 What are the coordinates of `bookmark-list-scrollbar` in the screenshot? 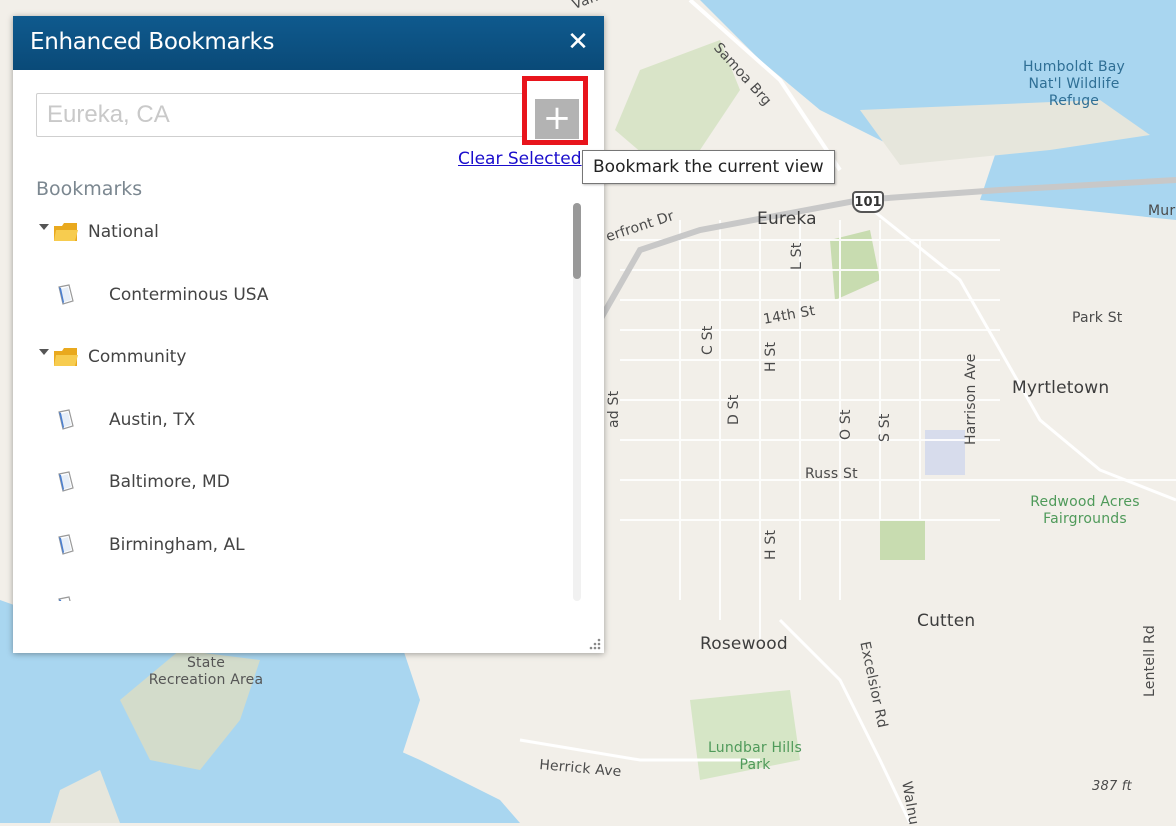 It's located at (577, 402).